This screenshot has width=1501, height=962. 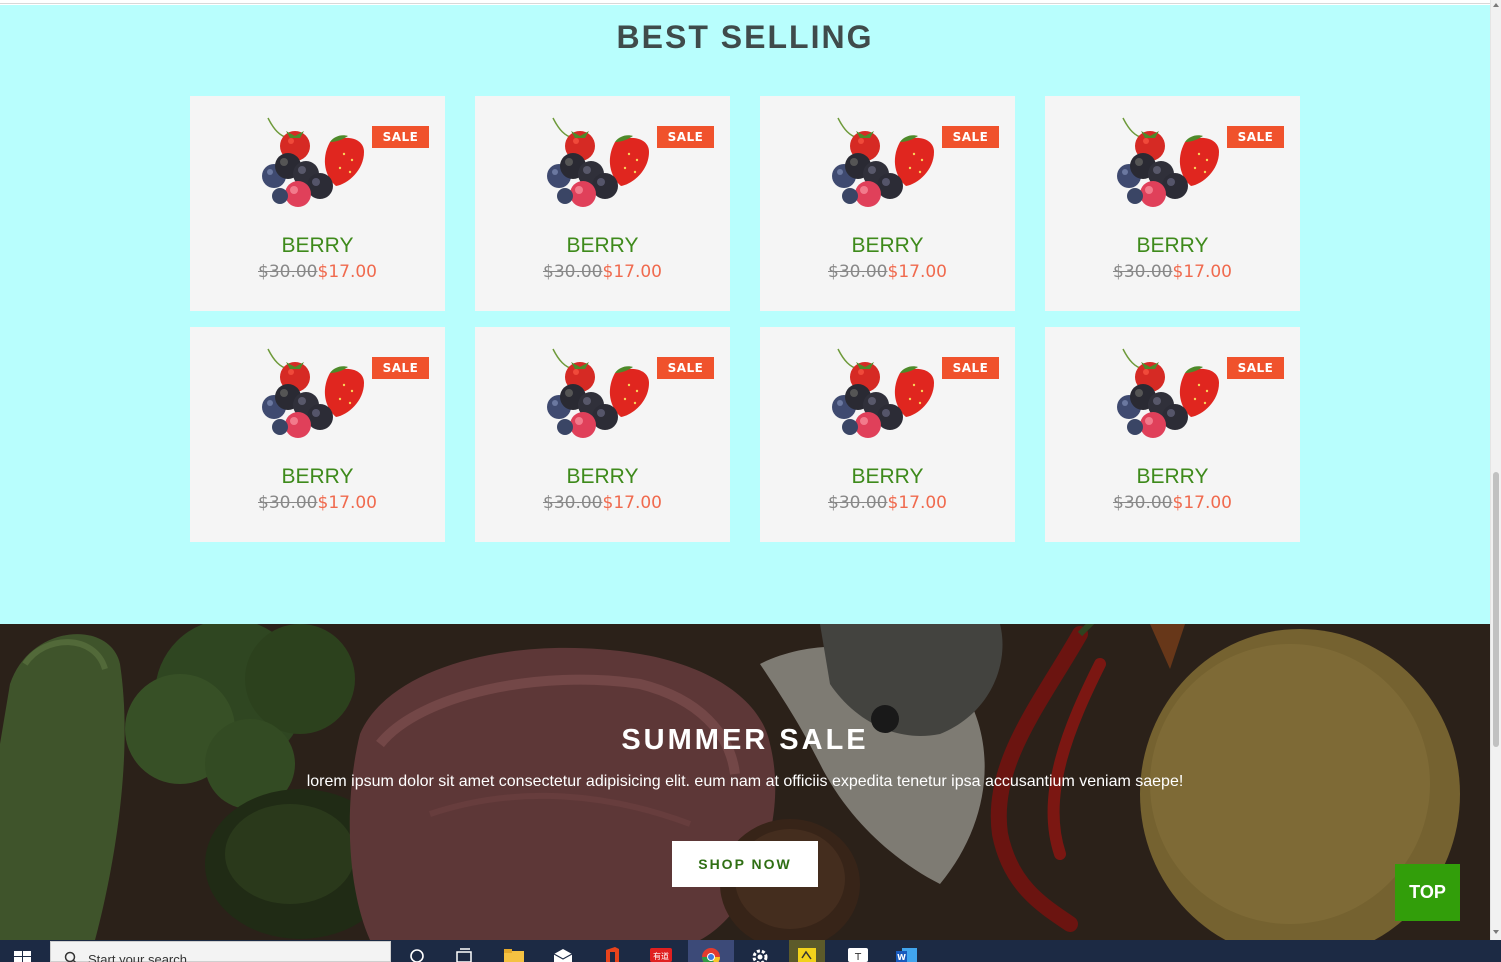 I want to click on typora-icon: T, so click(x=858, y=954).